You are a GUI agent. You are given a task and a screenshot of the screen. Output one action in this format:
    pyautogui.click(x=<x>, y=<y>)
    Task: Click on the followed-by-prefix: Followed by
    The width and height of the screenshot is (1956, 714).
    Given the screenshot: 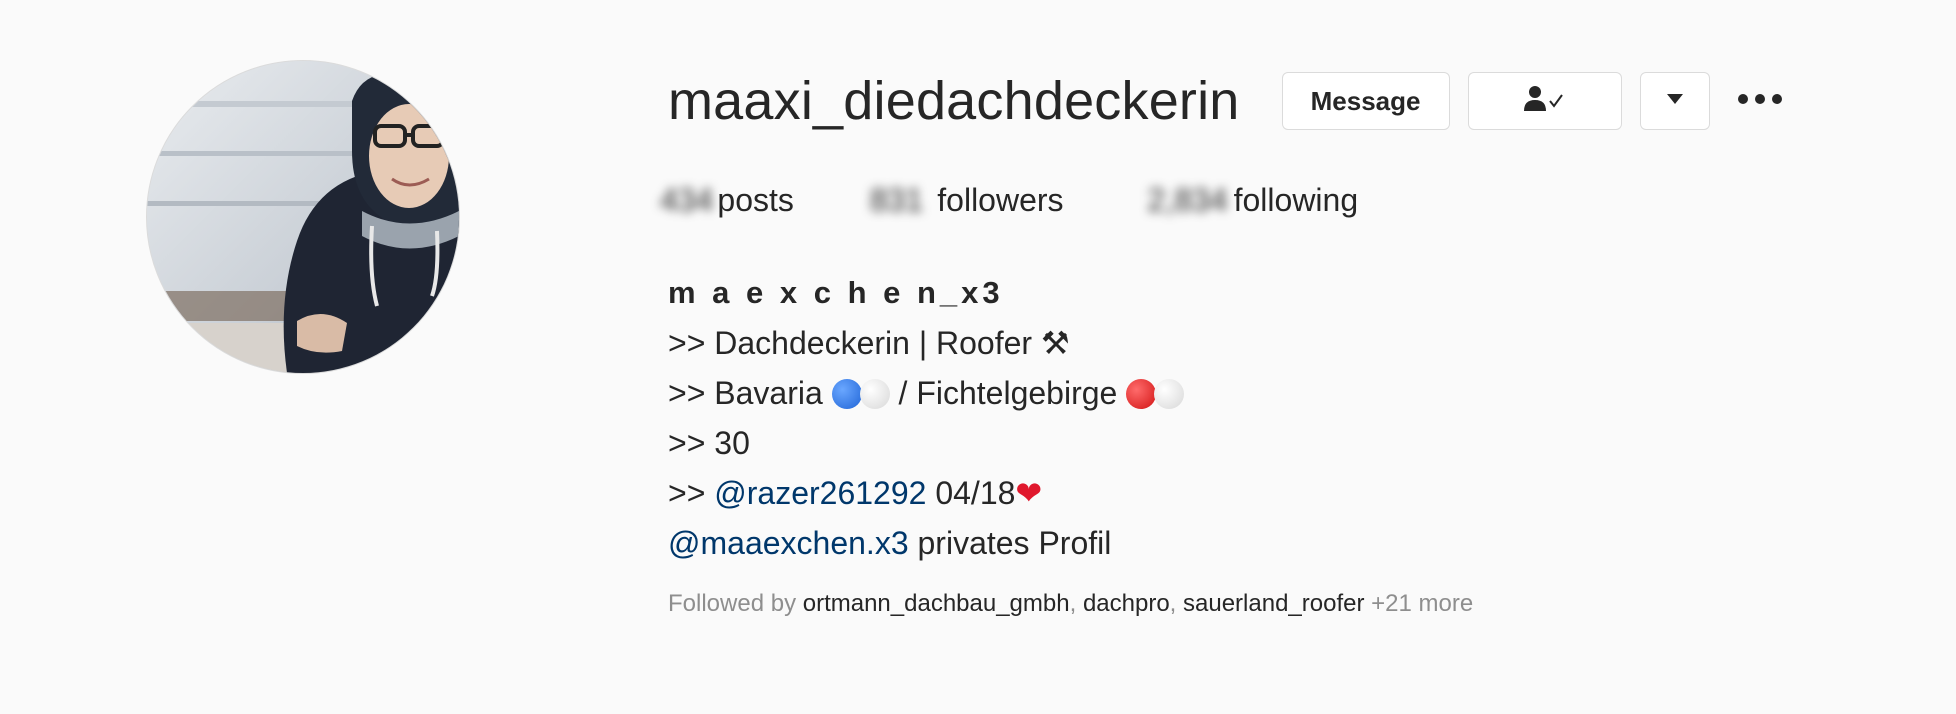 What is the action you would take?
    pyautogui.click(x=735, y=603)
    